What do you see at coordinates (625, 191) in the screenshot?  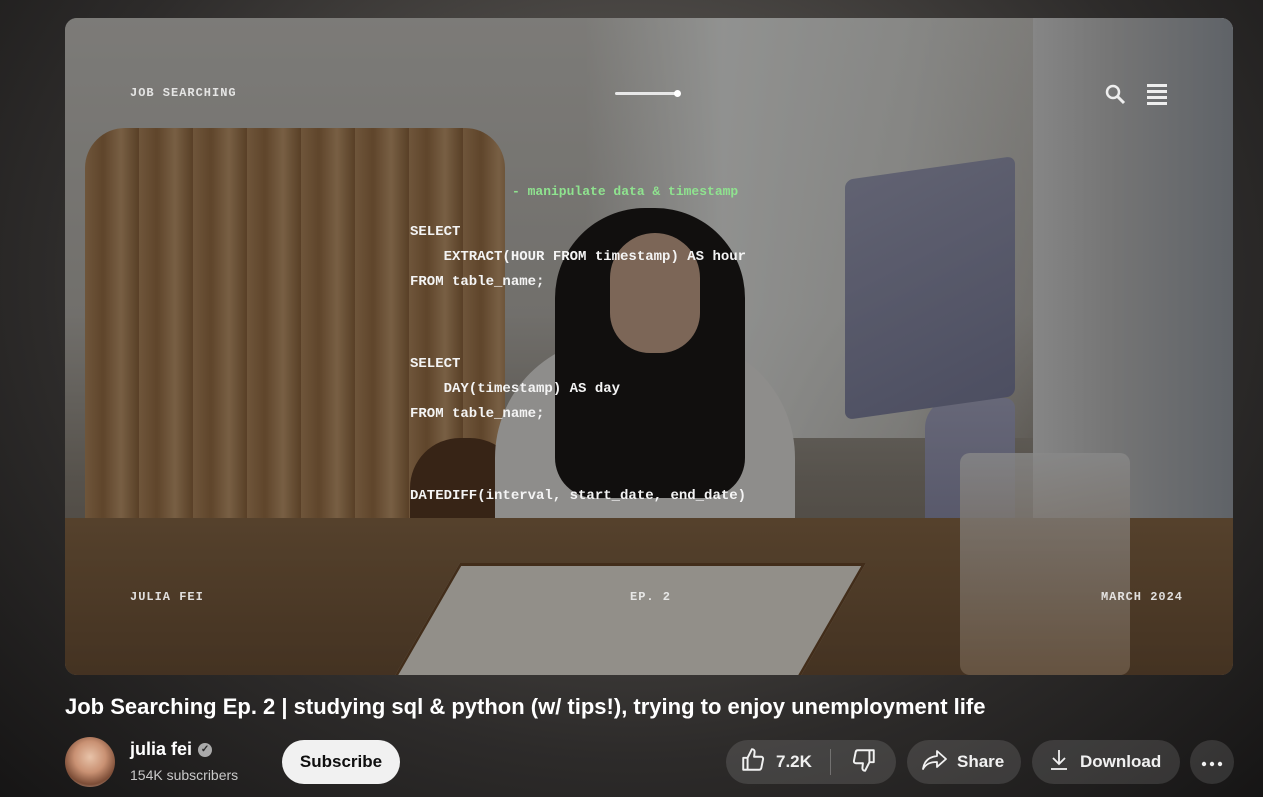 I see `code-comment: - manipulate data & timestamp` at bounding box center [625, 191].